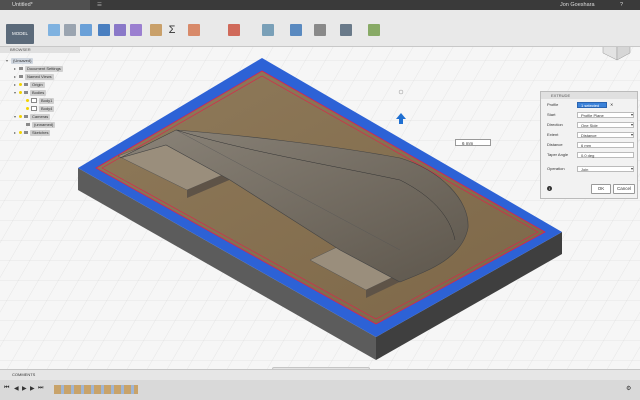 The image size is (640, 400). I want to click on title-bar: Untitled* ☰ Jon Goeshara ?, so click(320, 5).